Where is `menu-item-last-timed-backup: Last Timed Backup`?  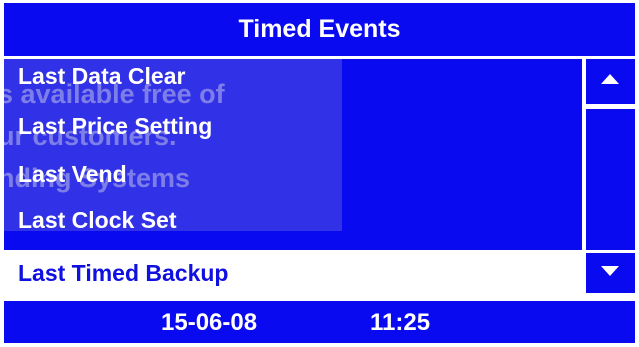 menu-item-last-timed-backup: Last Timed Backup is located at coordinates (123, 273).